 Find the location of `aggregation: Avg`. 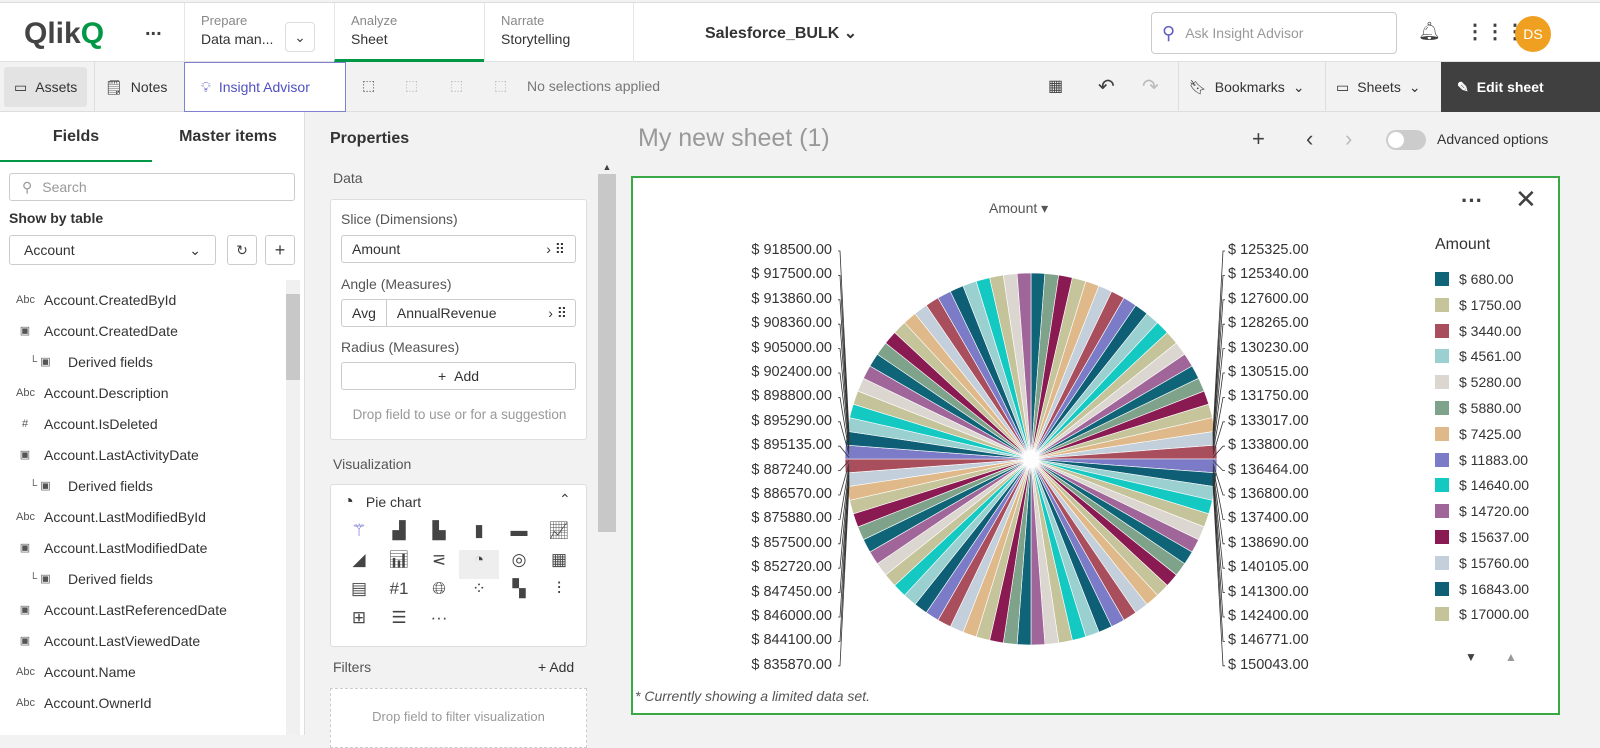

aggregation: Avg is located at coordinates (364, 313).